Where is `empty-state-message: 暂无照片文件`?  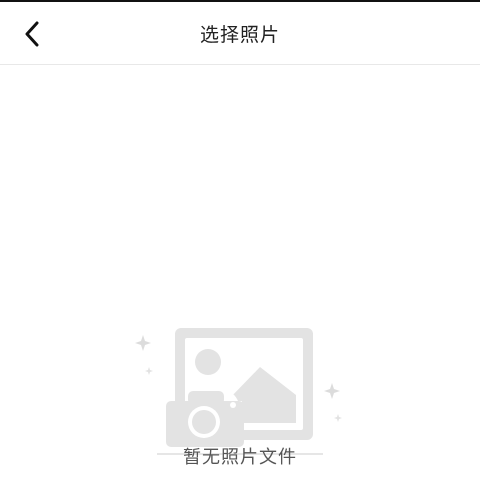
empty-state-message: 暂无照片文件 is located at coordinates (240, 457).